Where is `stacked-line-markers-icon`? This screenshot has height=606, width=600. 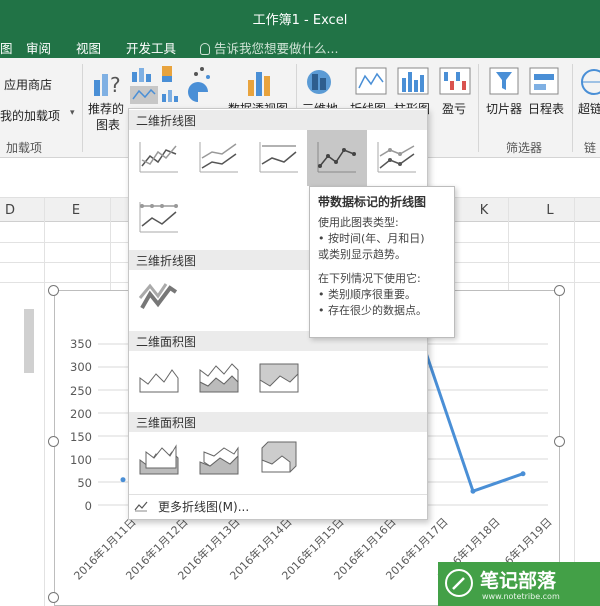 stacked-line-markers-icon is located at coordinates (397, 158).